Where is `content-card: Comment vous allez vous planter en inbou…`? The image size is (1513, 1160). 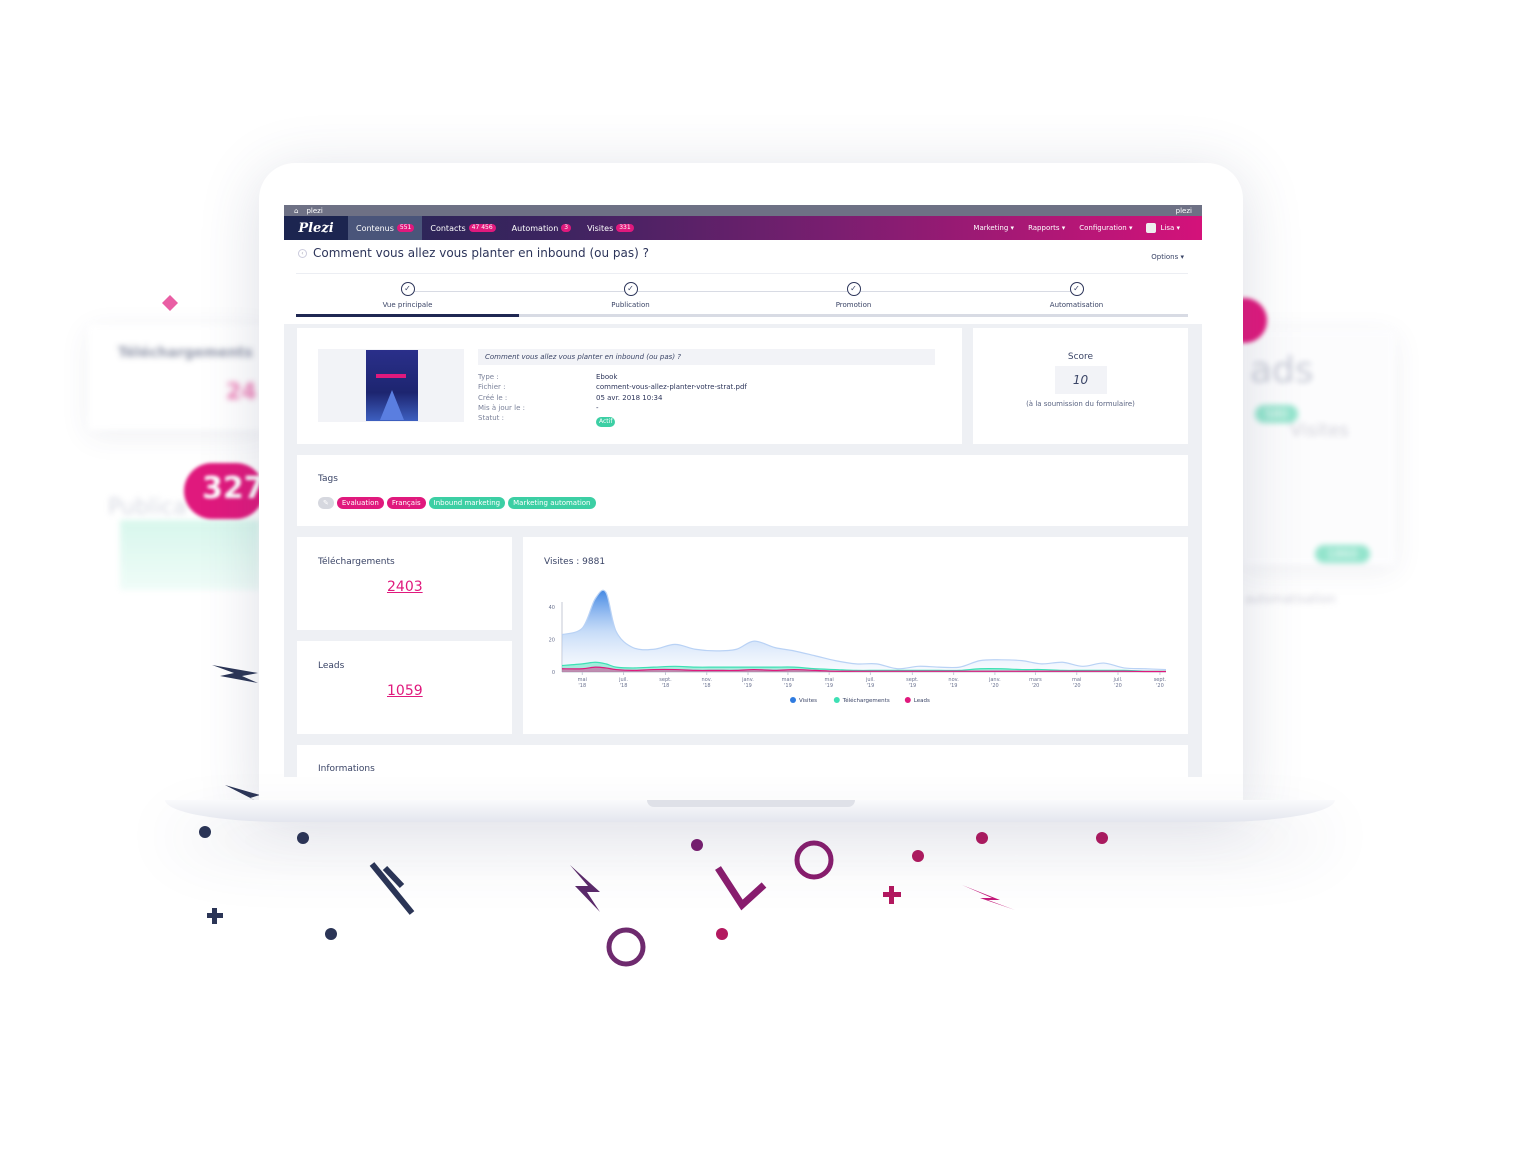
content-card: Comment vous allez vous planter en inbou… is located at coordinates (629, 386).